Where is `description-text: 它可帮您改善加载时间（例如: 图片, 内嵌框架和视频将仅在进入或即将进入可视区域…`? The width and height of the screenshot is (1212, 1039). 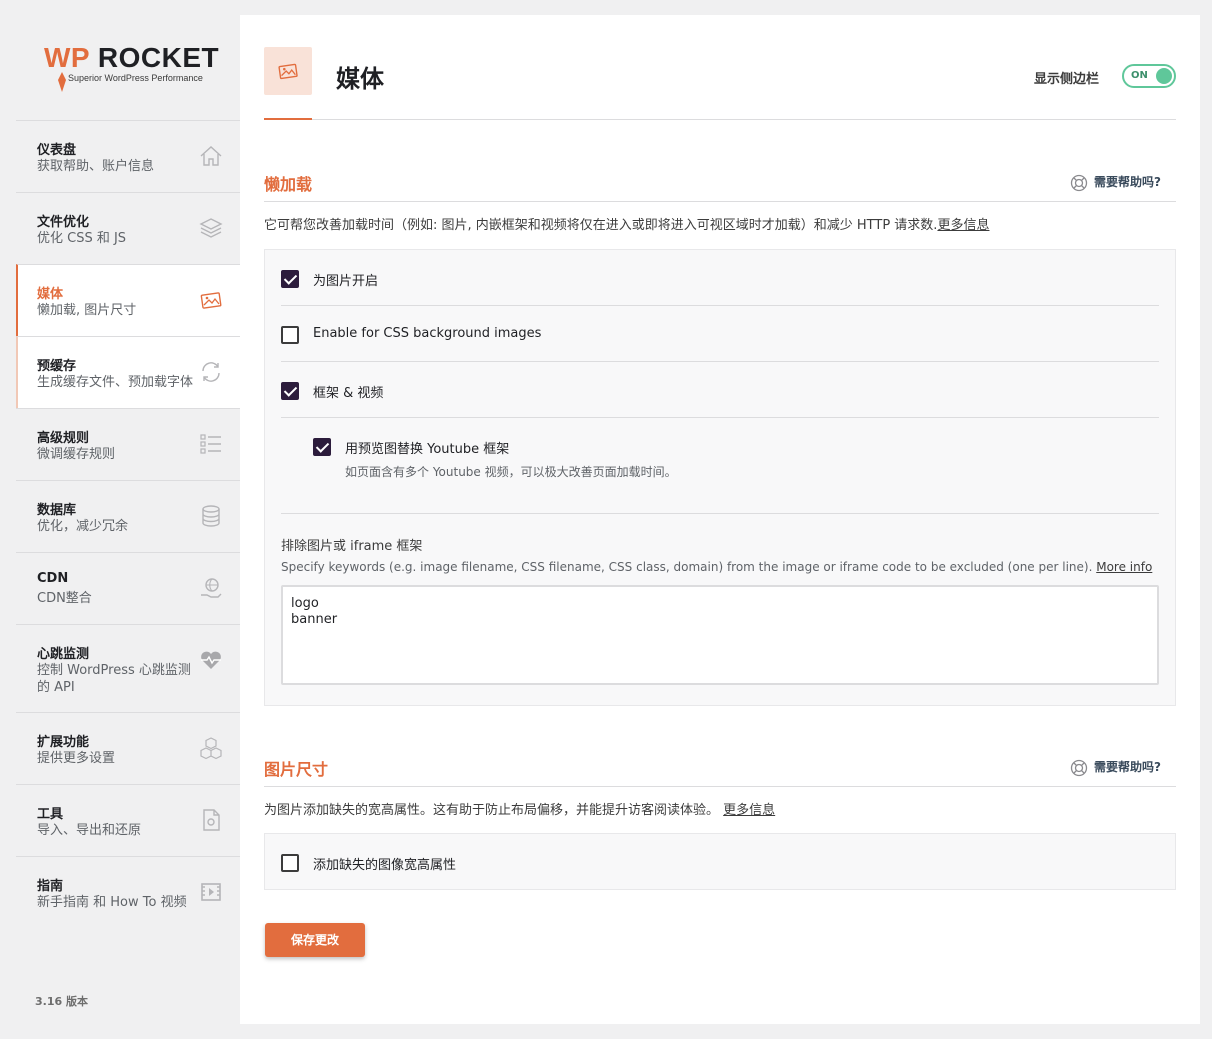 description-text: 它可帮您改善加载时间（例如: 图片, 内嵌框架和视频将仅在进入或即将进入可视区域… is located at coordinates (601, 225).